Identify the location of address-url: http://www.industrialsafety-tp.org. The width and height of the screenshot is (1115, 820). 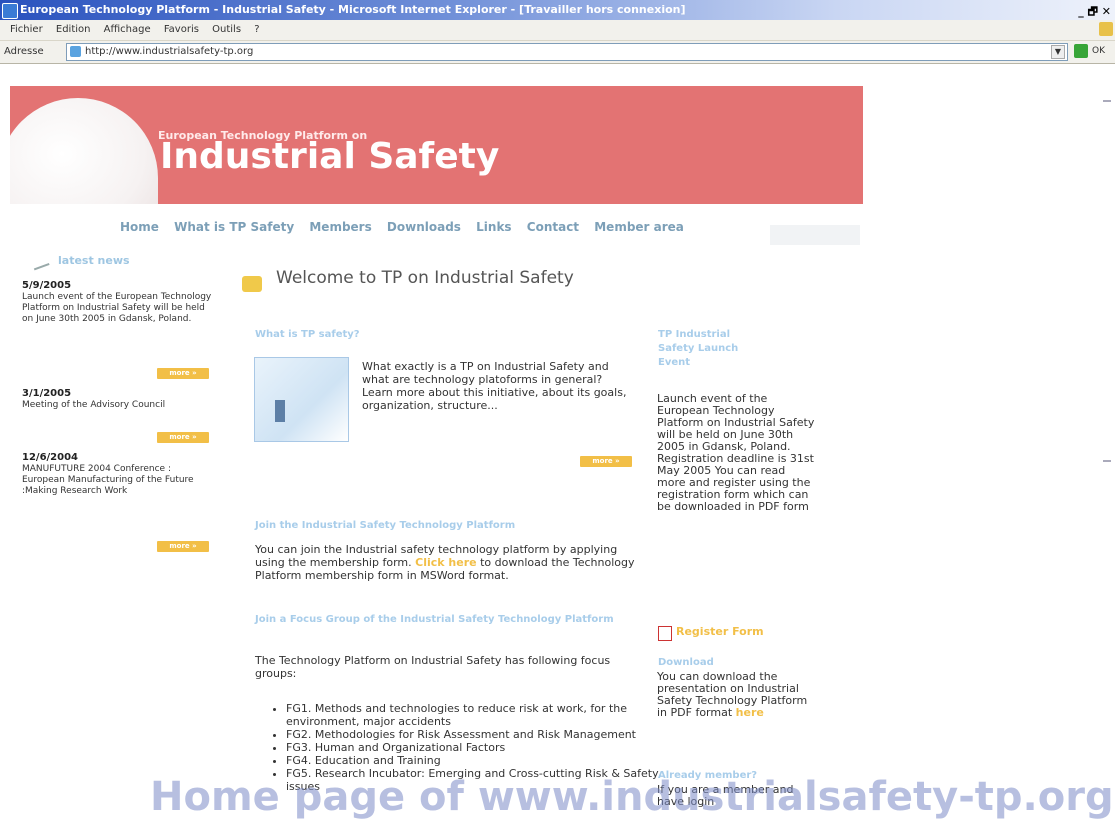
(169, 51).